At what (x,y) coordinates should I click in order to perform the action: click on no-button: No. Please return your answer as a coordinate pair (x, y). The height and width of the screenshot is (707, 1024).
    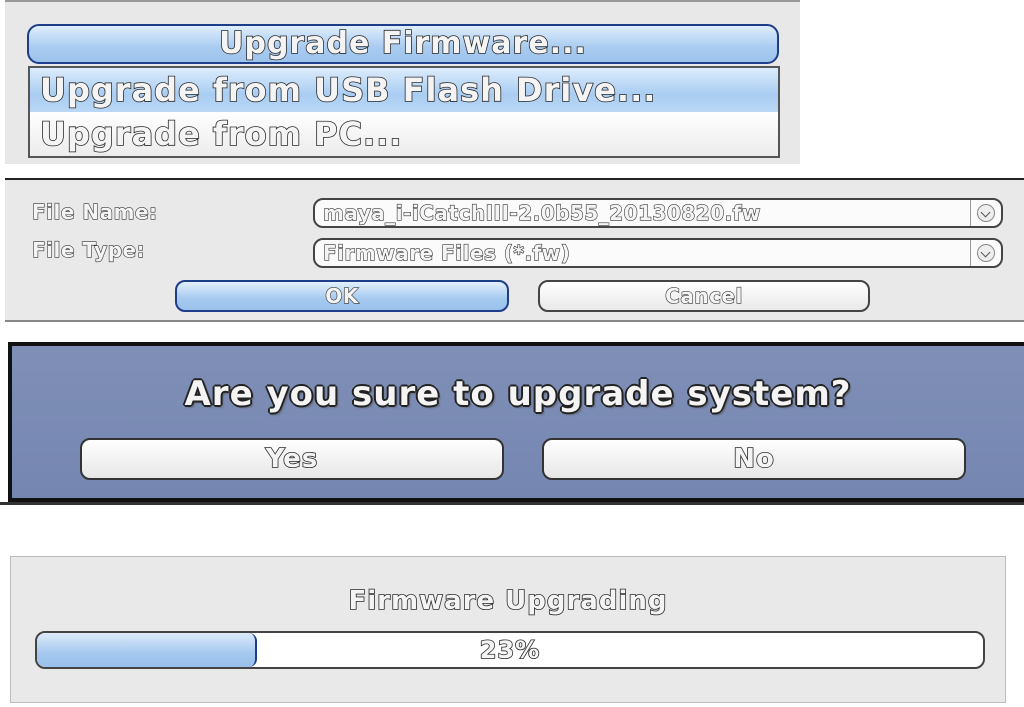
    Looking at the image, I should click on (754, 459).